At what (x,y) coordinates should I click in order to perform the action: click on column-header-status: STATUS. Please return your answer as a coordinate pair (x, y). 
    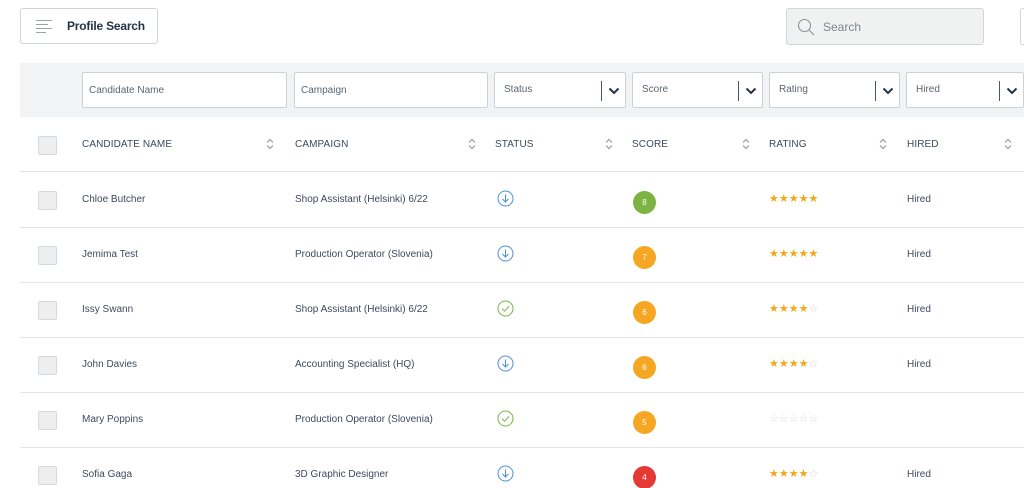
    Looking at the image, I should click on (514, 144).